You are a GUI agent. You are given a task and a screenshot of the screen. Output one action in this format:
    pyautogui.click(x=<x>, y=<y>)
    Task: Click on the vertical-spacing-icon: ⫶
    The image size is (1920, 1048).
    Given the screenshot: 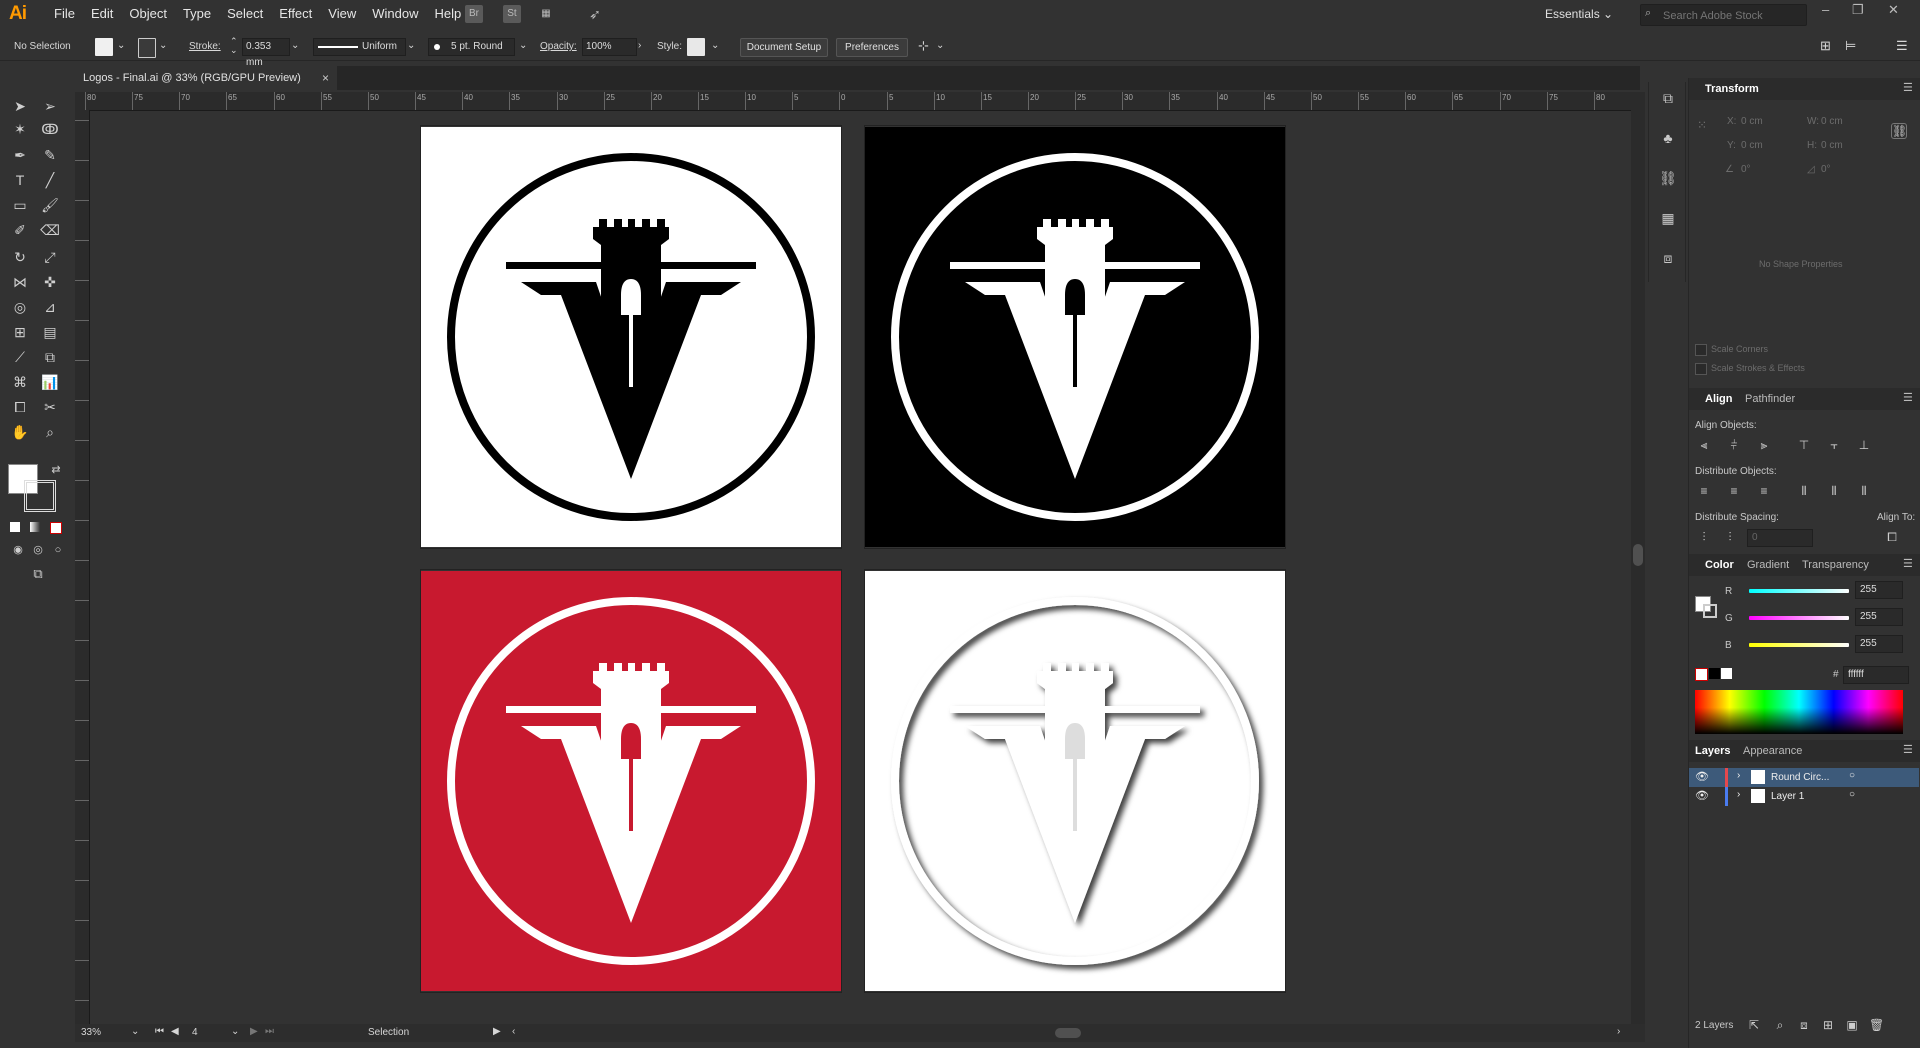 What is the action you would take?
    pyautogui.click(x=1704, y=537)
    